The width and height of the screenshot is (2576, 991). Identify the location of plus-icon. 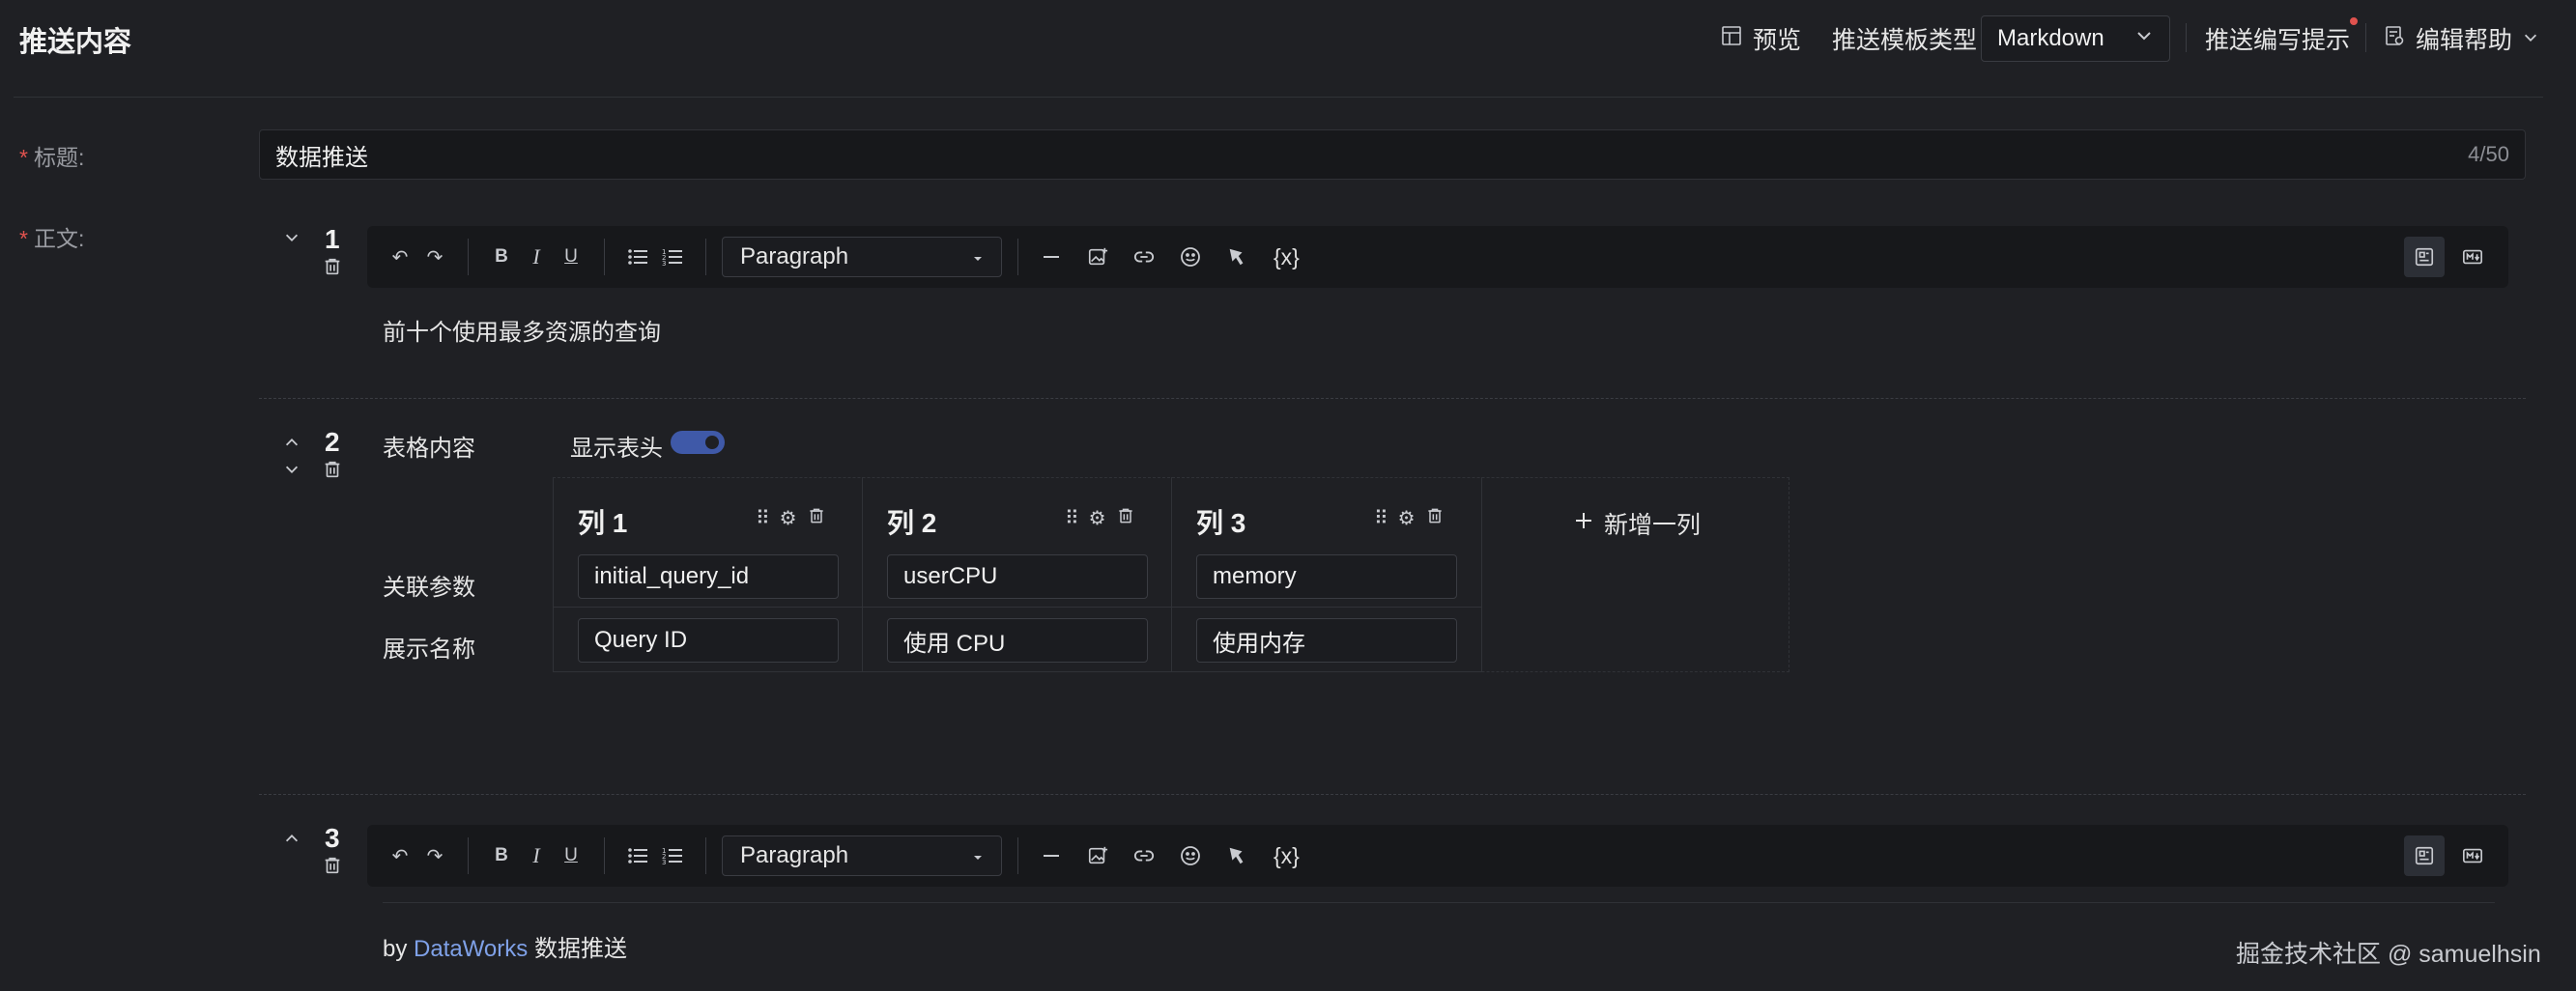
(1584, 524).